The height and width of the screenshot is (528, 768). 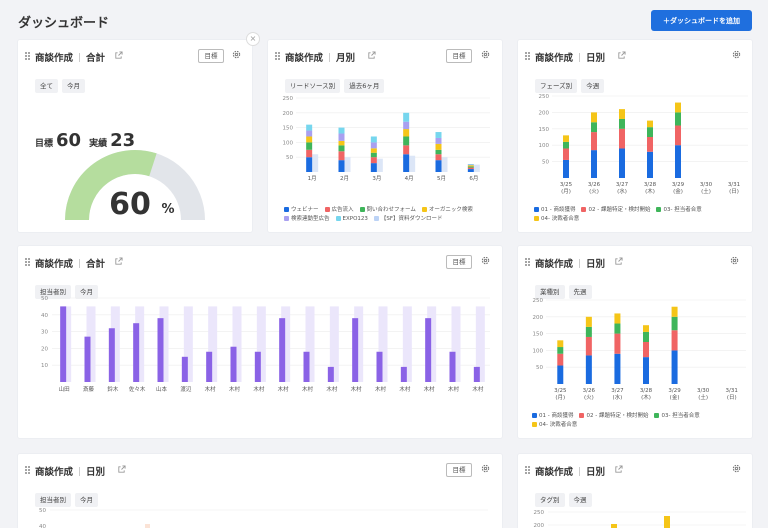 What do you see at coordinates (701, 20) in the screenshot?
I see `add-dashboard-button: ＋ダッシュボードを追加` at bounding box center [701, 20].